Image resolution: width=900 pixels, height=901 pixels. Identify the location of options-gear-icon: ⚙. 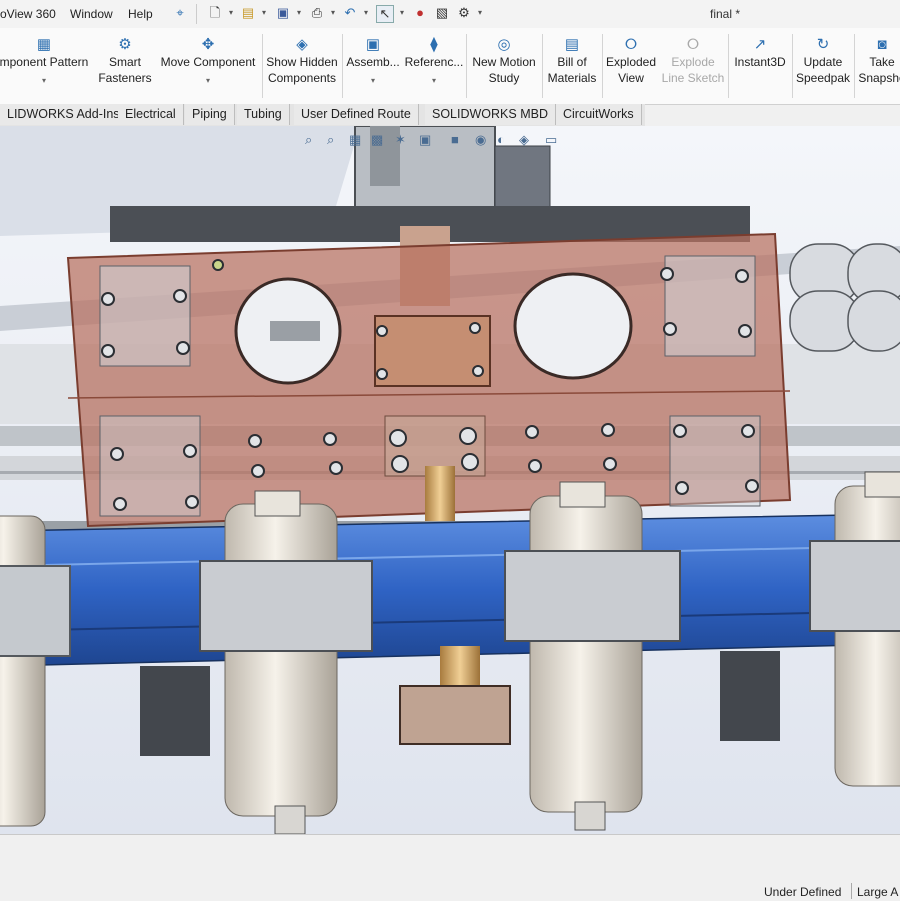
(464, 13).